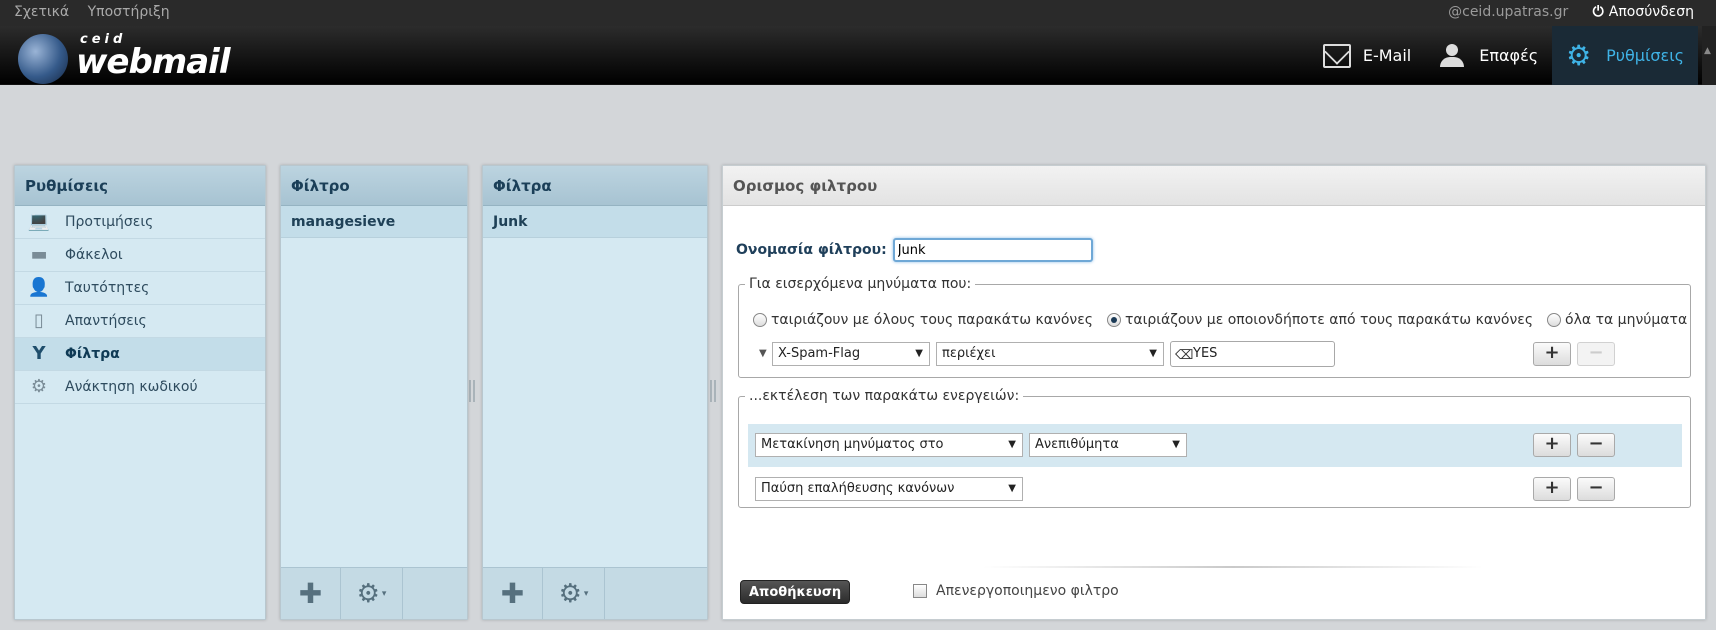  I want to click on rule-value-input: ⌫ YES, so click(1252, 354).